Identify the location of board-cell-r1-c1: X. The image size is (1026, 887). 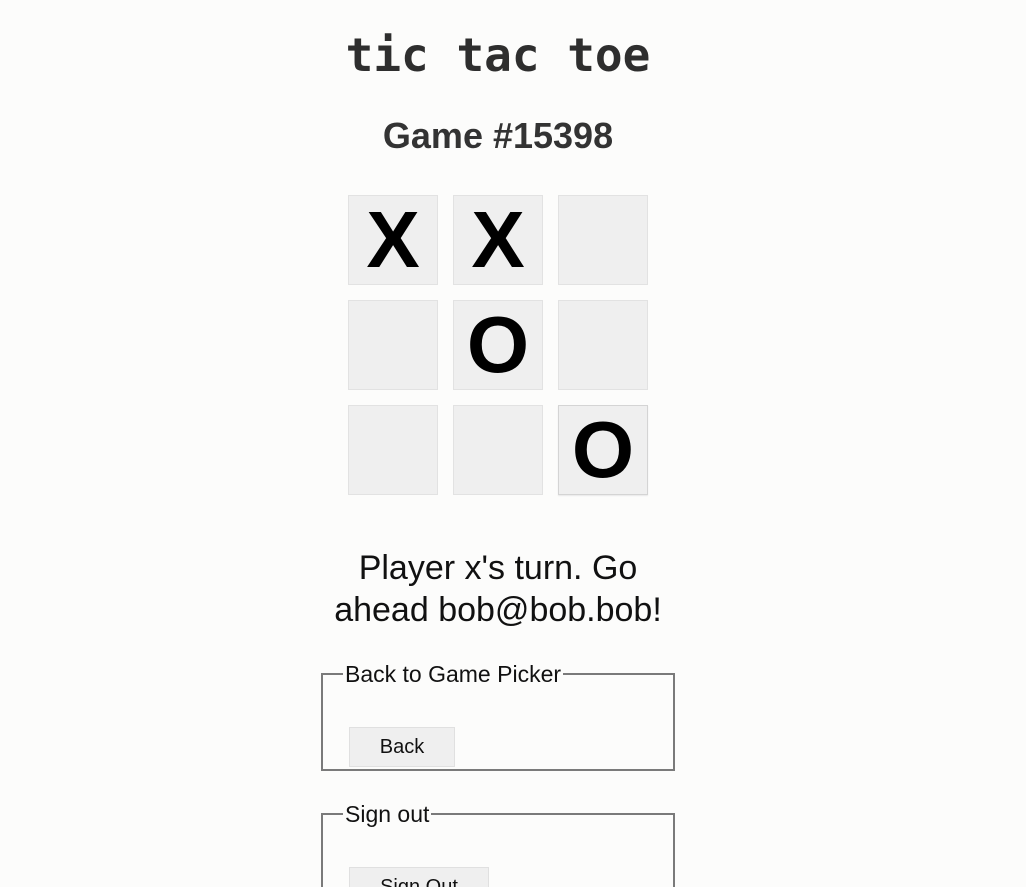
(393, 240).